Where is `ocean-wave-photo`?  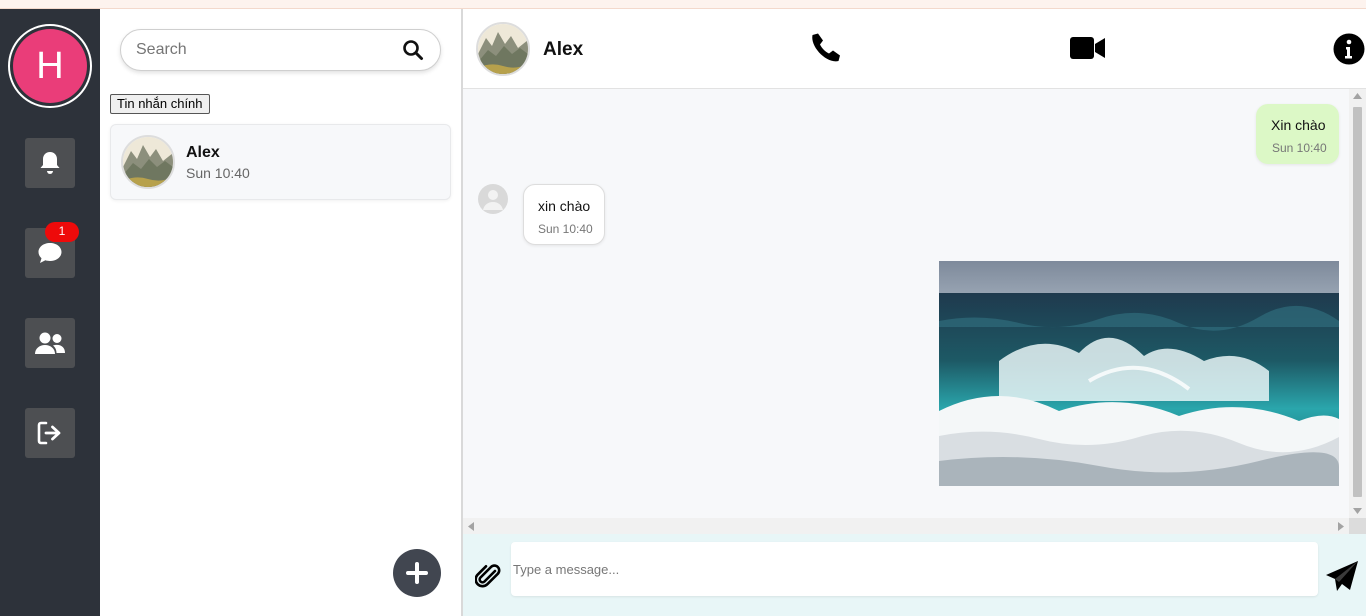
ocean-wave-photo is located at coordinates (1139, 373).